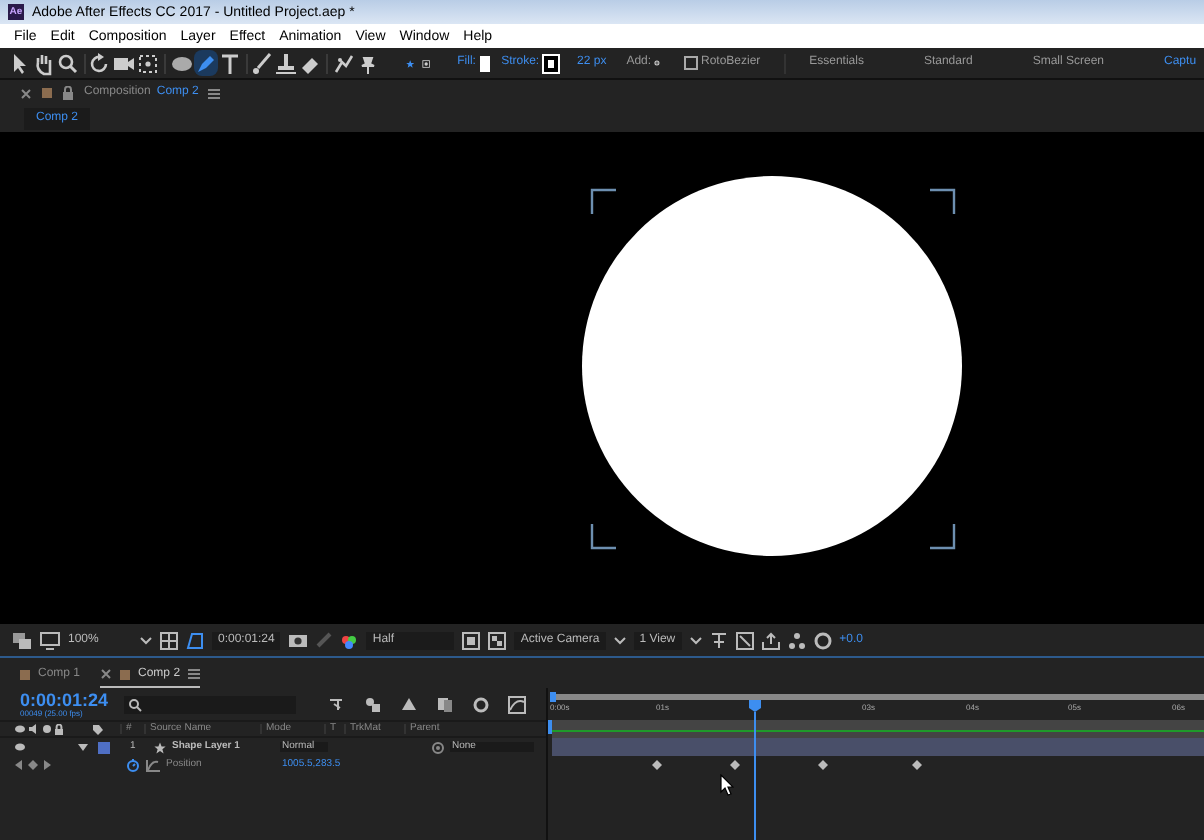 The height and width of the screenshot is (840, 1204). Describe the element at coordinates (20, 729) in the screenshot. I see `video-switch-icon` at that location.